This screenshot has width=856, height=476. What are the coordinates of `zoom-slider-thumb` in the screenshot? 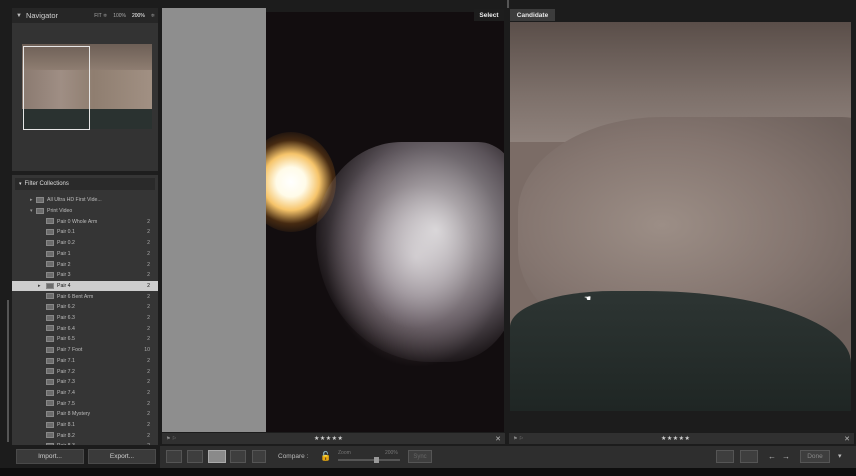 It's located at (376, 460).